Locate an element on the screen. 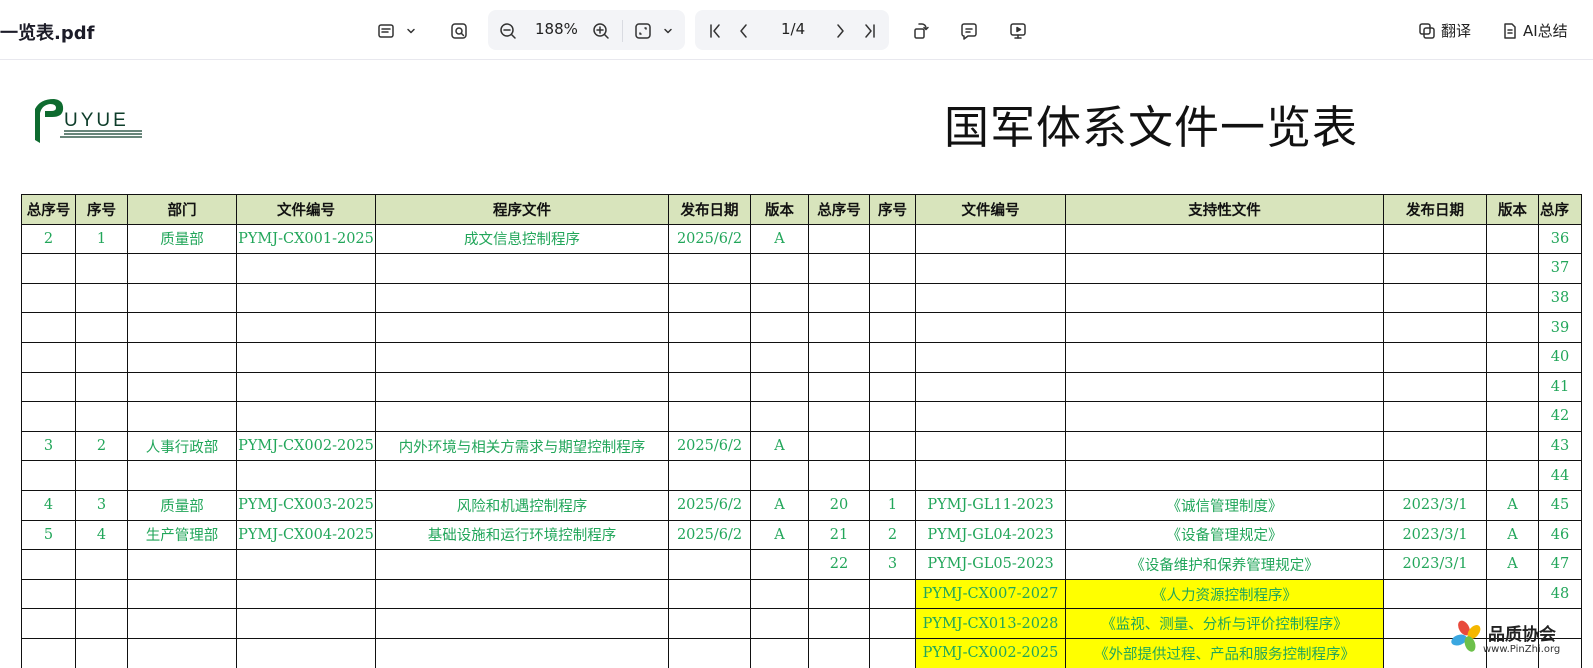  table-cell: A is located at coordinates (779, 505).